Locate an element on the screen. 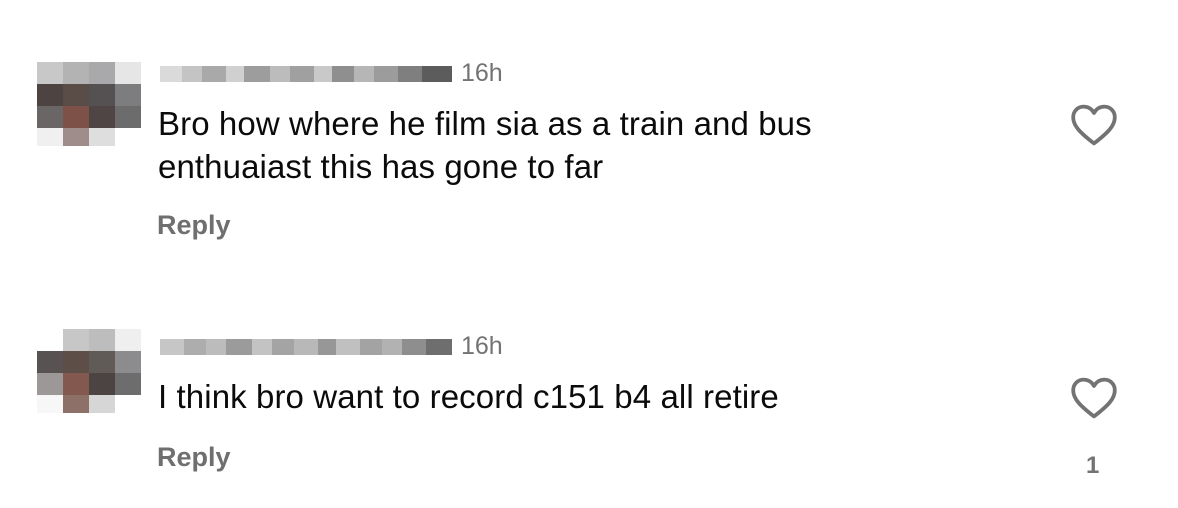 This screenshot has height=508, width=1178. like-count: 1 is located at coordinates (1093, 465).